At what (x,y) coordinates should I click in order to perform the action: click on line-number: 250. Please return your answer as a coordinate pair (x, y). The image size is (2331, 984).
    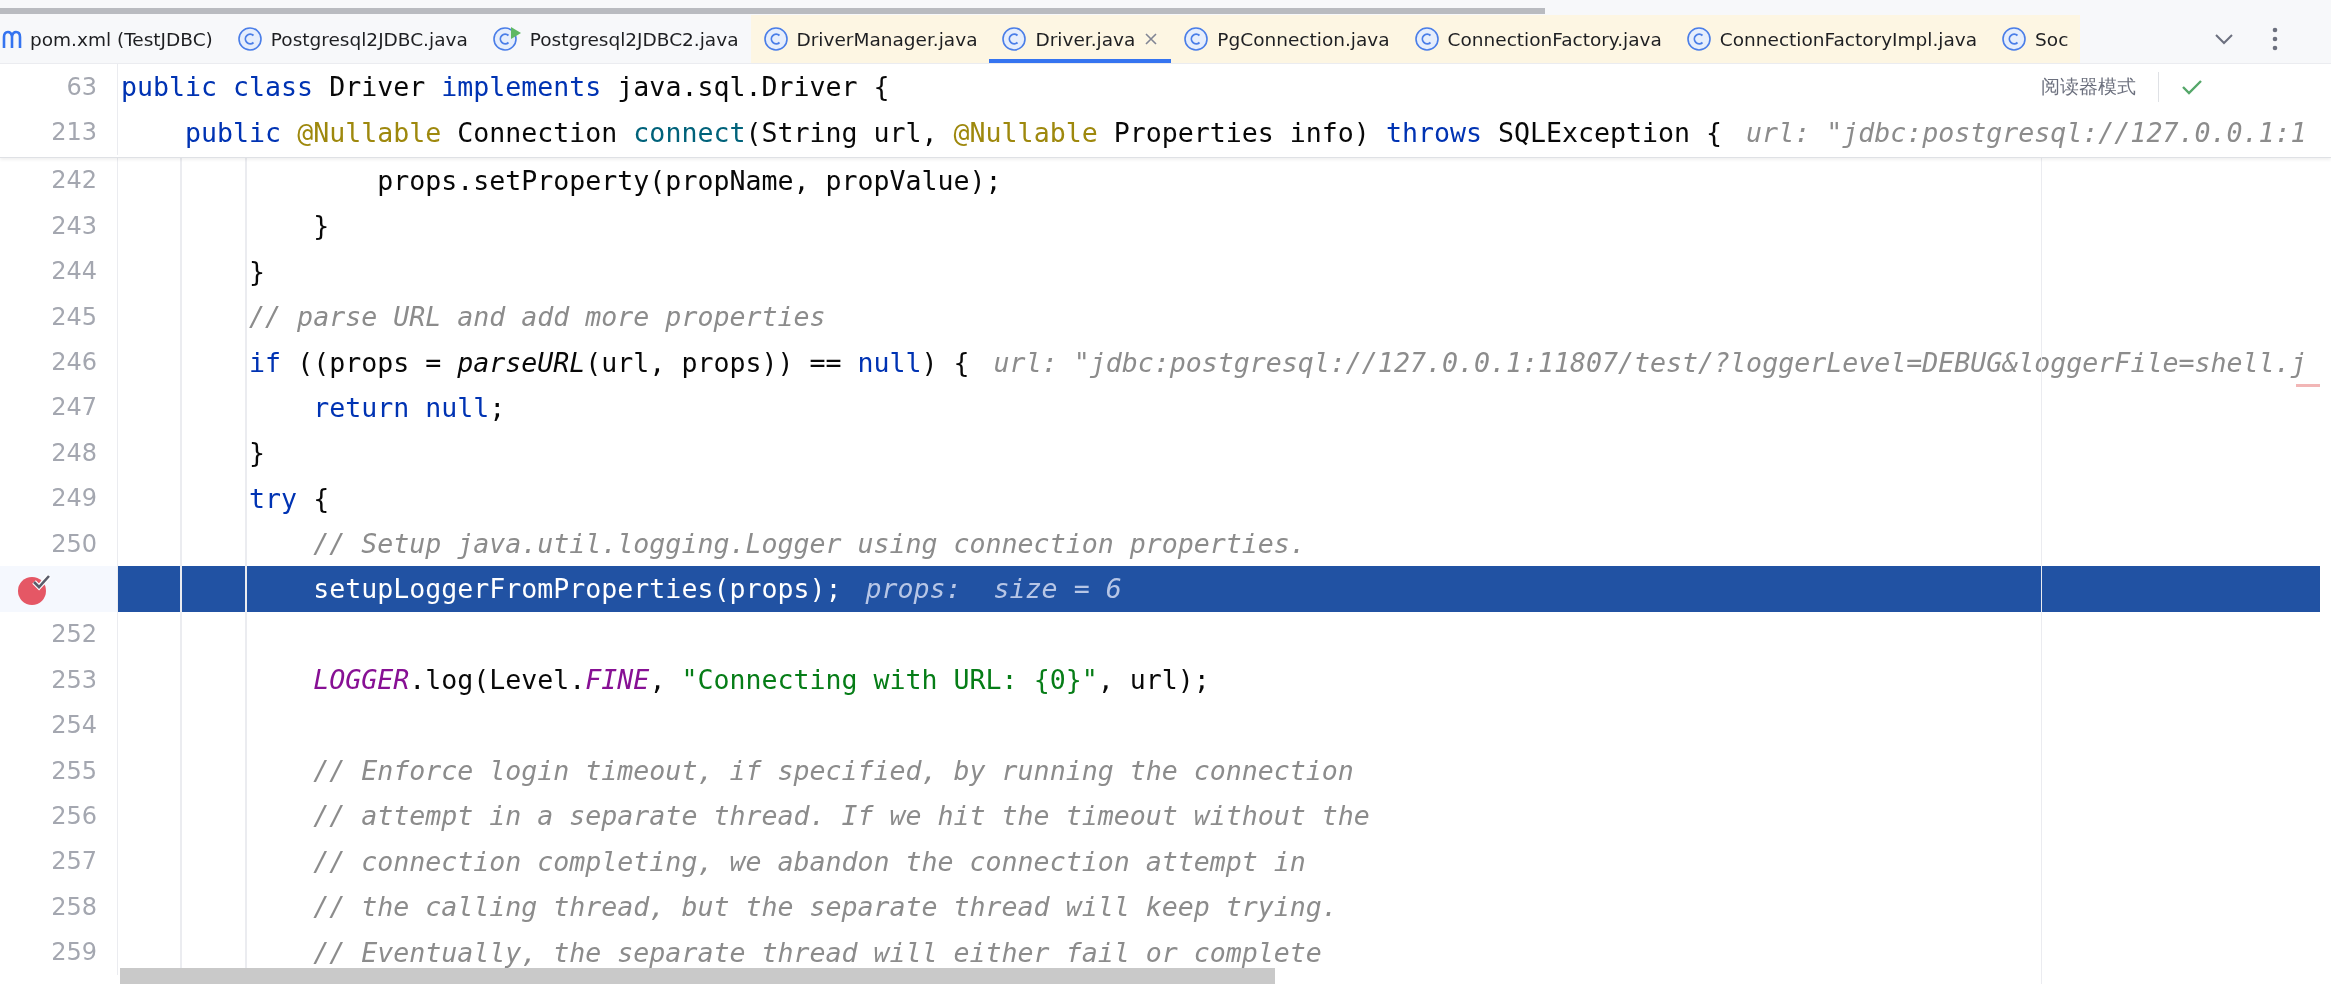
    Looking at the image, I should click on (74, 543).